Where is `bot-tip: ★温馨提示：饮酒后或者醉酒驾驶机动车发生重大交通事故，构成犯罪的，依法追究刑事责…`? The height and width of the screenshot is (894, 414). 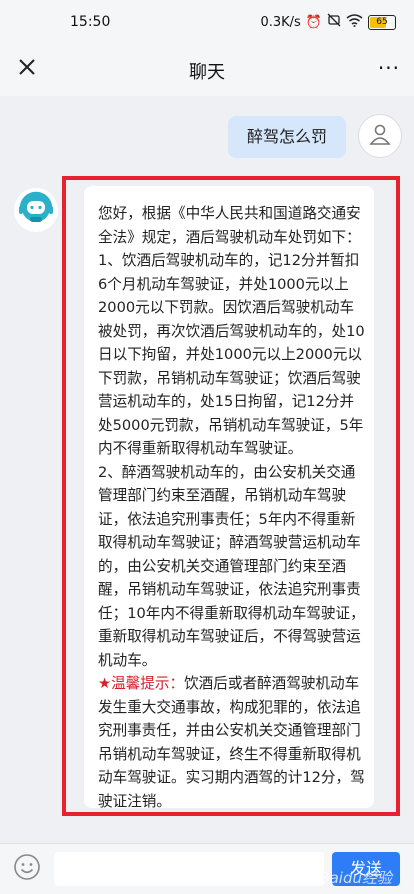 bot-tip: ★温馨提示：饮酒后或者醉酒驾驶机动车发生重大交通事故，构成犯罪的，依法追究刑事责… is located at coordinates (233, 742).